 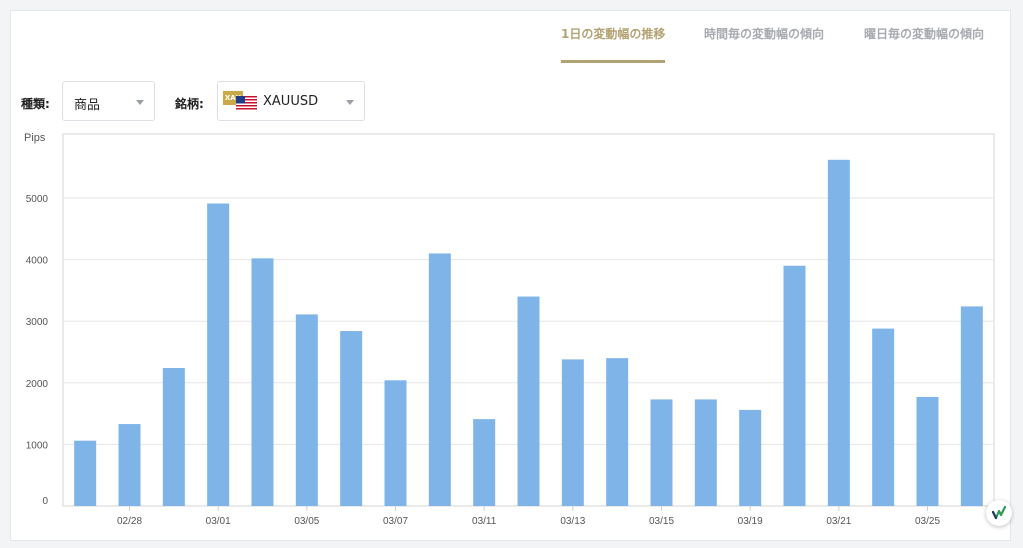 I want to click on y-axis-ticks: 0 1000 2000 3000 4000 5000, so click(x=37, y=350).